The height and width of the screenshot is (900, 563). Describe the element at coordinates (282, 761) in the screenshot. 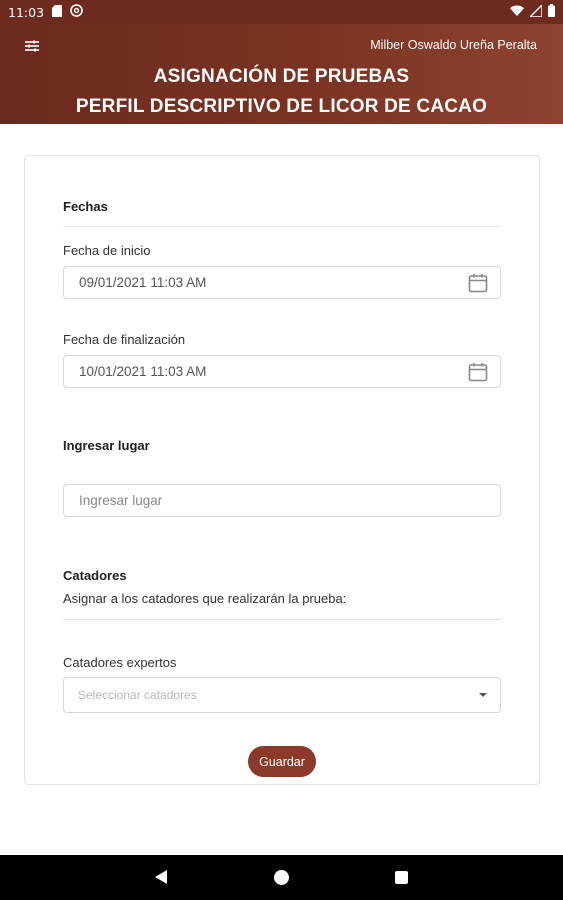

I see `save-button: Guardar` at that location.